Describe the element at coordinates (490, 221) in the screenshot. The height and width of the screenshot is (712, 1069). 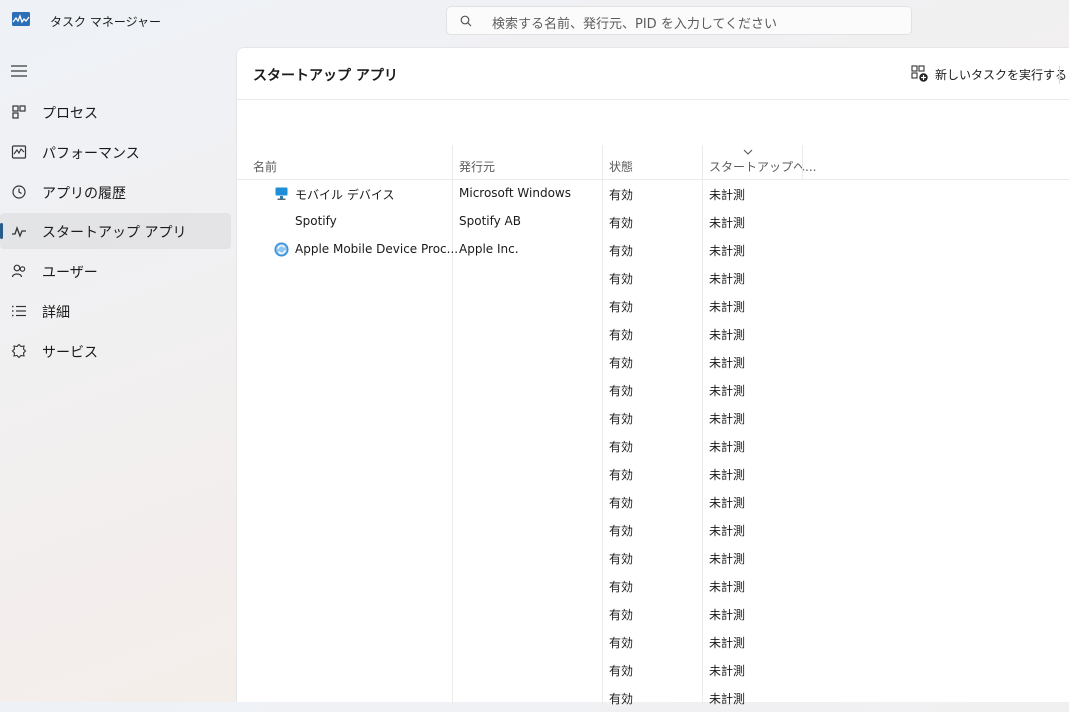
I see `row-publisher: Spotify AB` at that location.